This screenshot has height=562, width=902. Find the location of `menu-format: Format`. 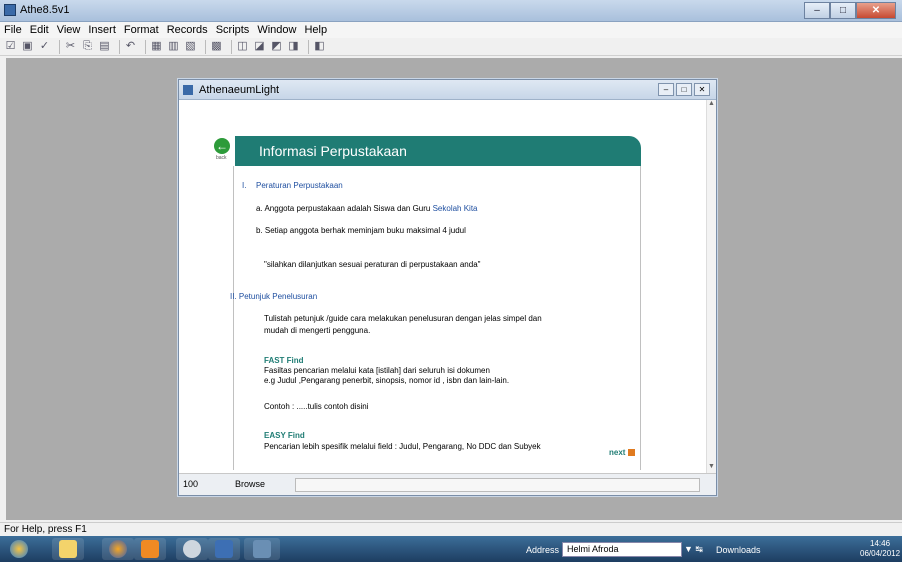

menu-format: Format is located at coordinates (141, 30).